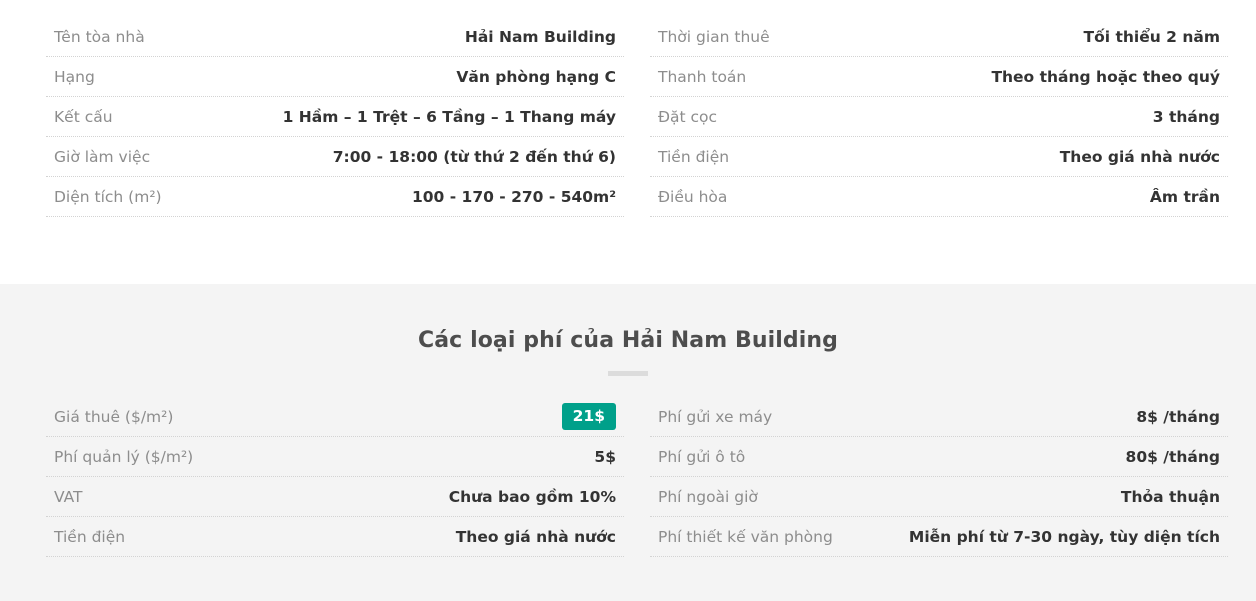 This screenshot has width=1256, height=601. What do you see at coordinates (335, 37) in the screenshot?
I see `table-row: Tên tòa nhà Hải Nam Building` at bounding box center [335, 37].